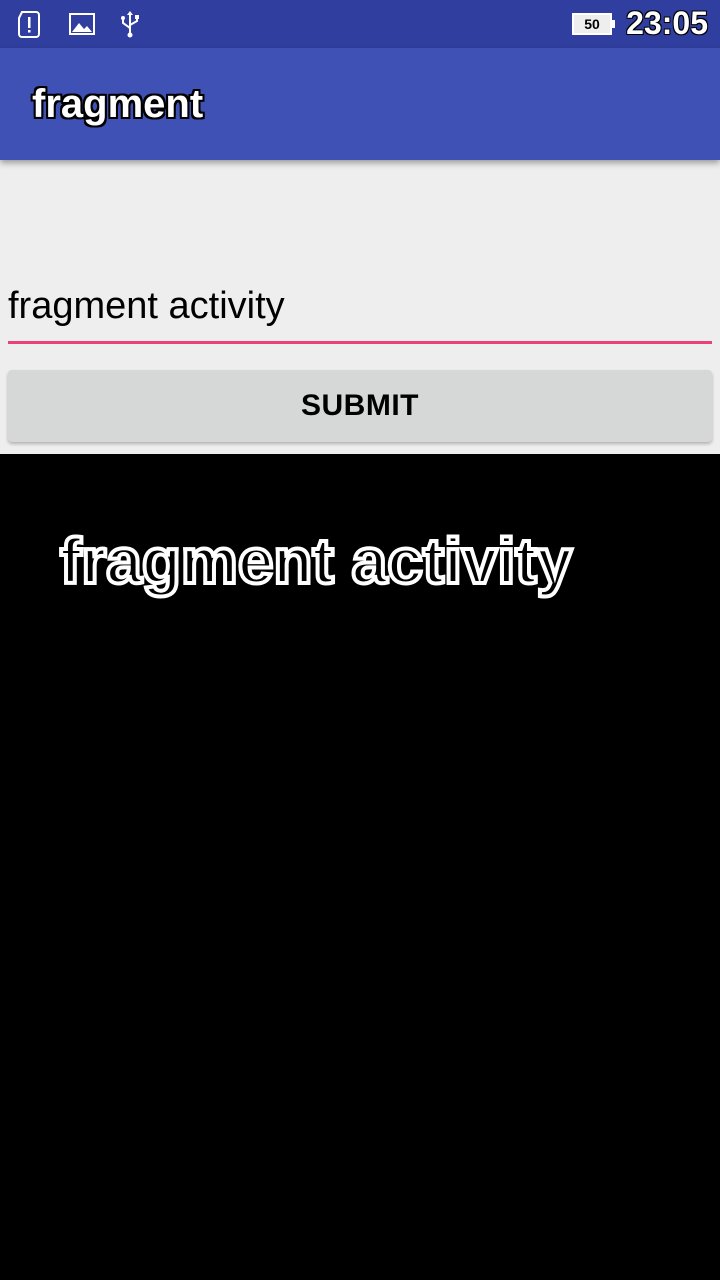 This screenshot has width=720, height=1280. Describe the element at coordinates (360, 104) in the screenshot. I see `app-bar: fragment` at that location.